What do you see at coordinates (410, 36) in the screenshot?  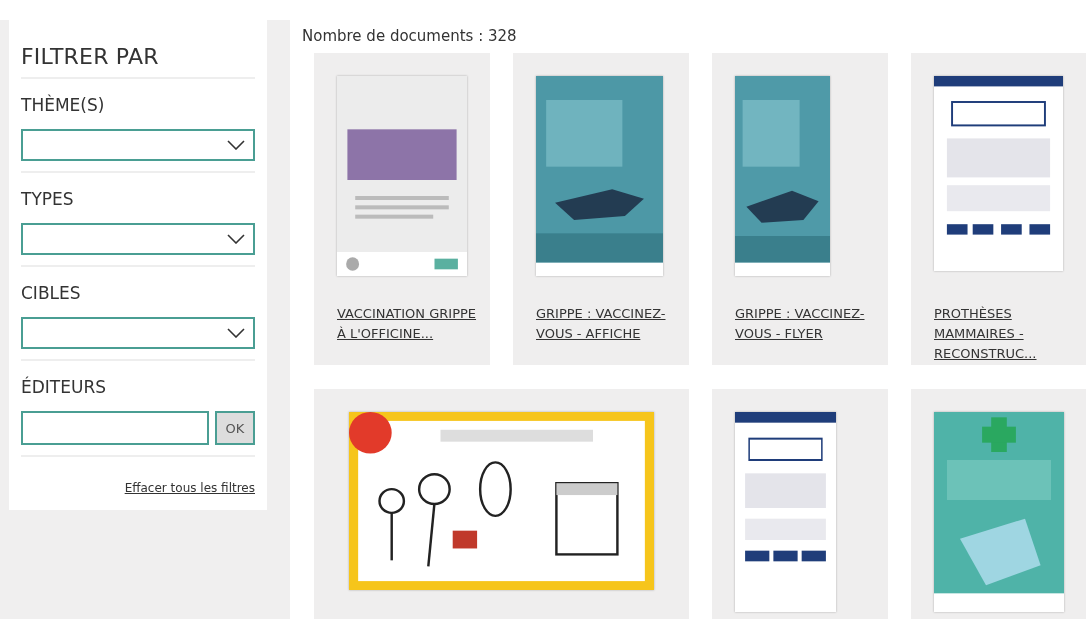 I see `document-count: Nombre de documents : 328` at bounding box center [410, 36].